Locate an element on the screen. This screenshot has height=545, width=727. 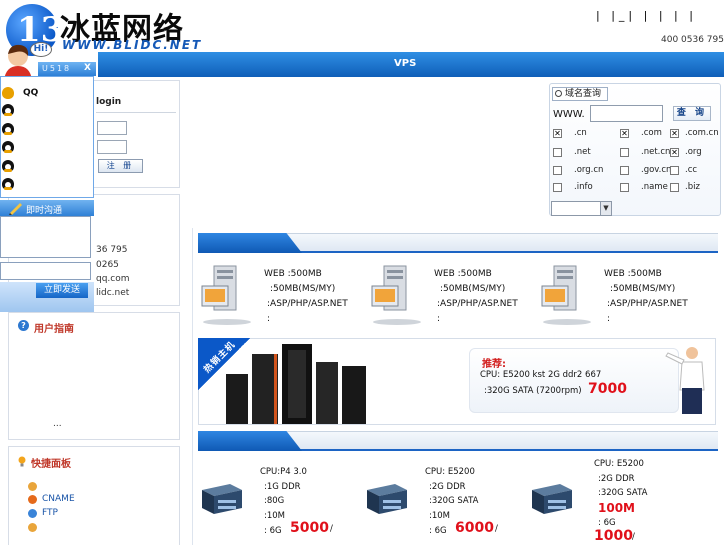
tld-label: .net is located at coordinates (582, 152).